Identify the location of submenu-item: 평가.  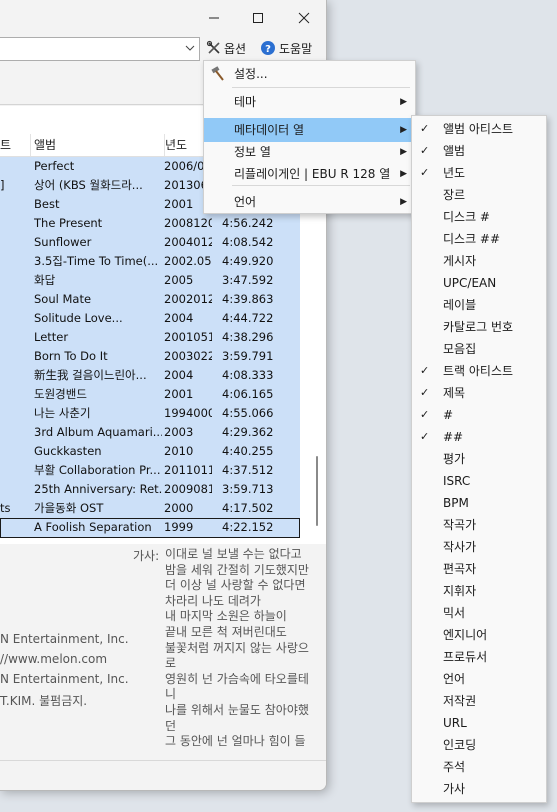
(479, 459).